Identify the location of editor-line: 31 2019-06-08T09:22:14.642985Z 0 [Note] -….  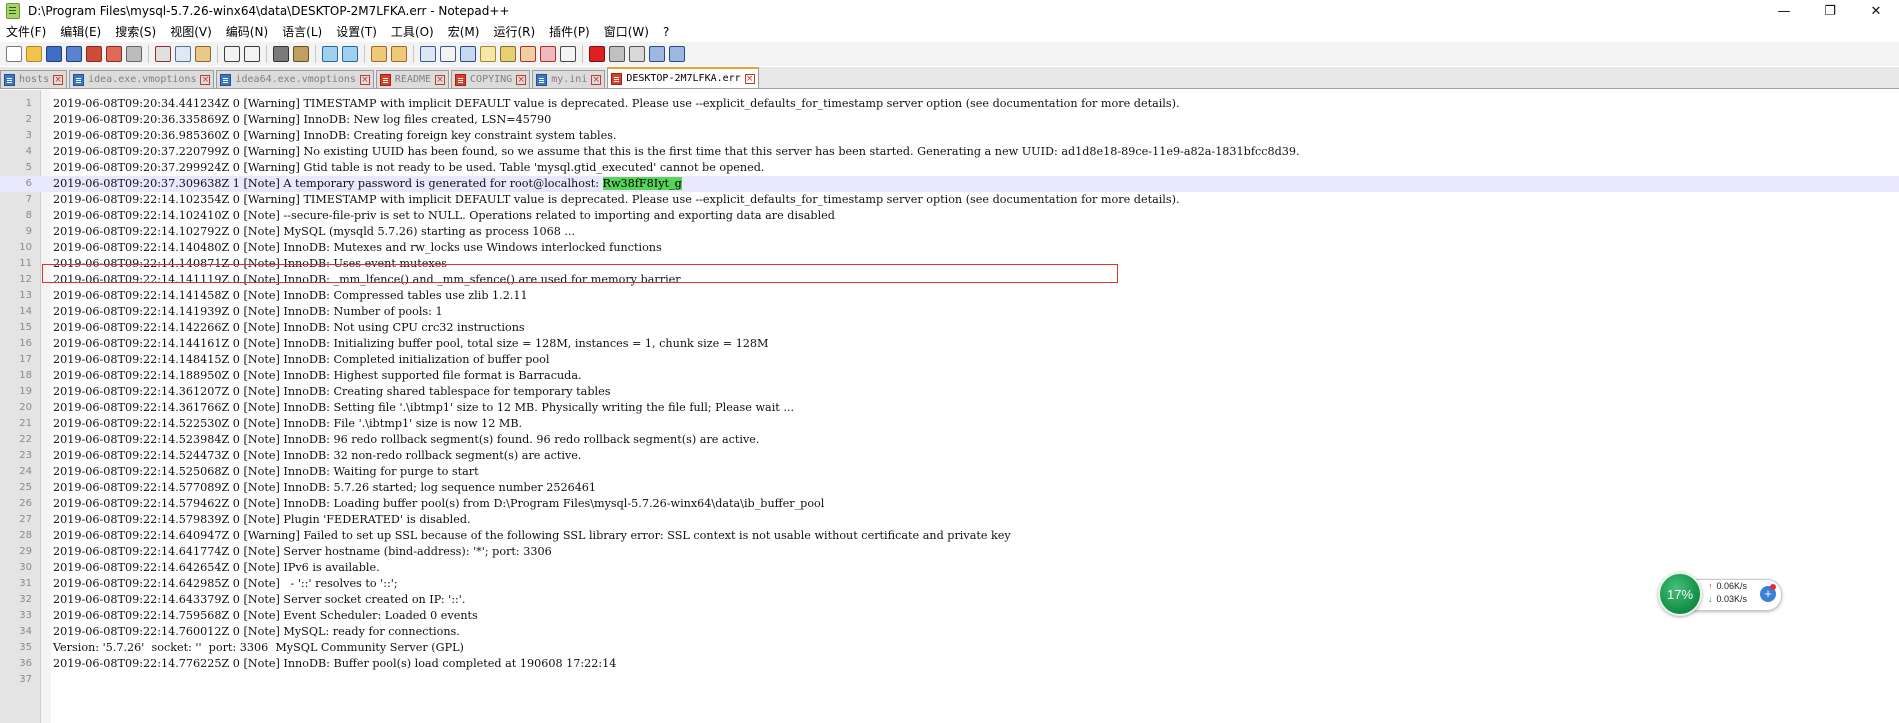
(949, 584).